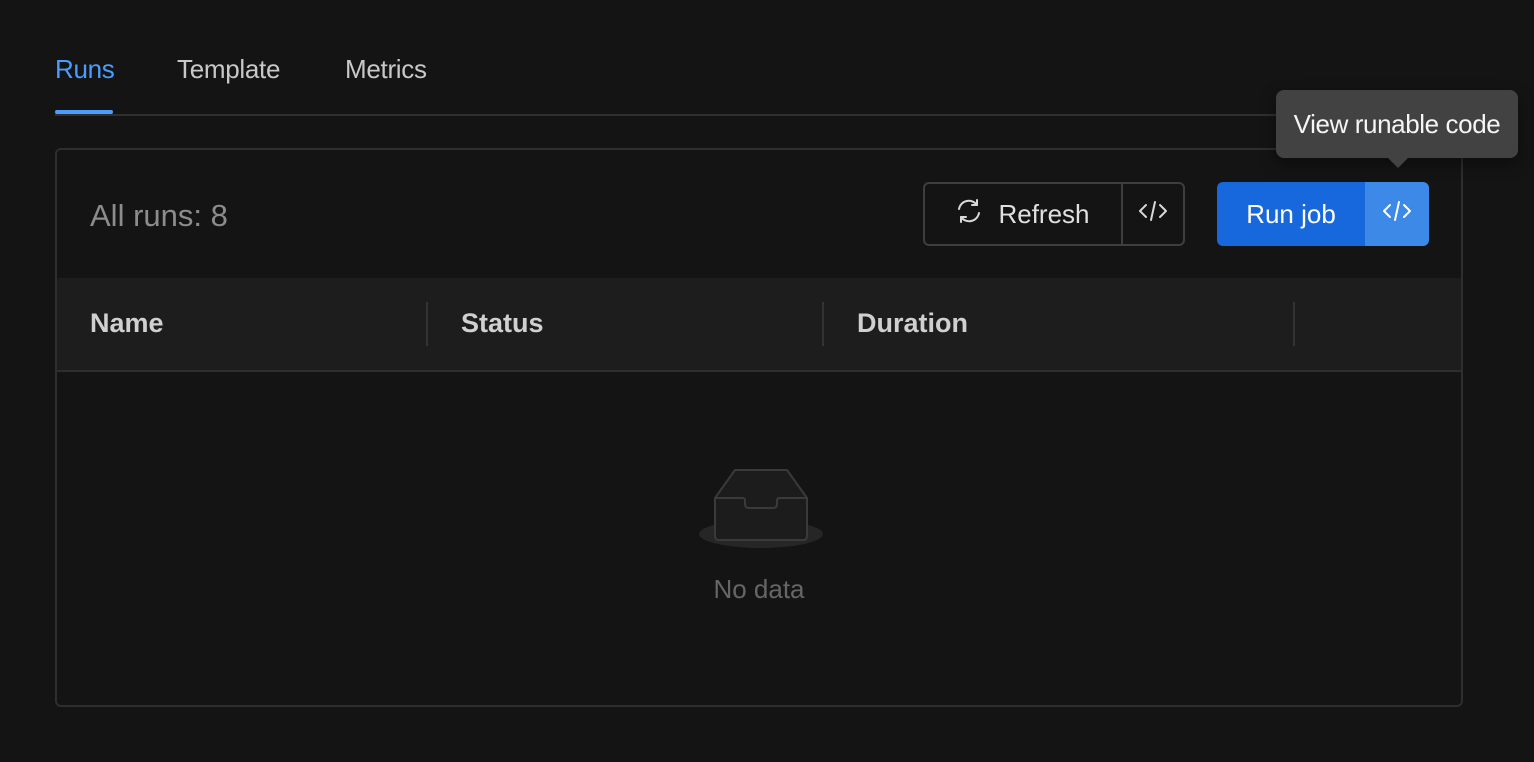 The image size is (1534, 762). I want to click on tab-template: Template, so click(228, 69).